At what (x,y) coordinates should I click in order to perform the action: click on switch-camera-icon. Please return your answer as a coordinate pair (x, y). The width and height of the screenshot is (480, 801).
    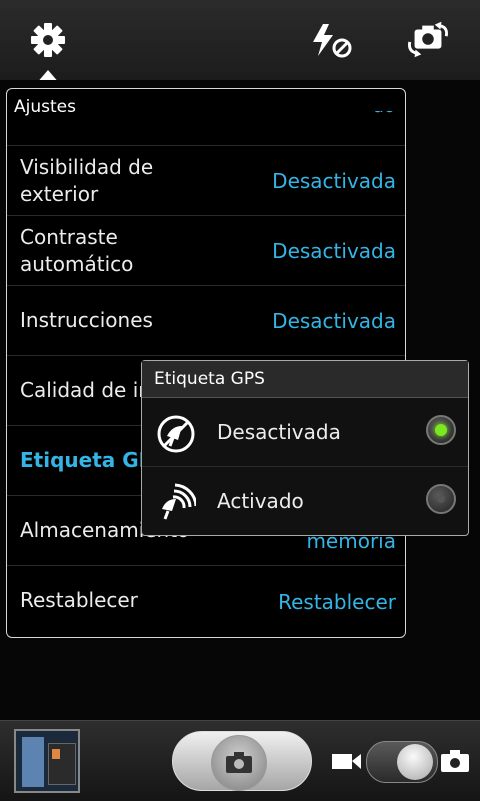
    Looking at the image, I should click on (428, 40).